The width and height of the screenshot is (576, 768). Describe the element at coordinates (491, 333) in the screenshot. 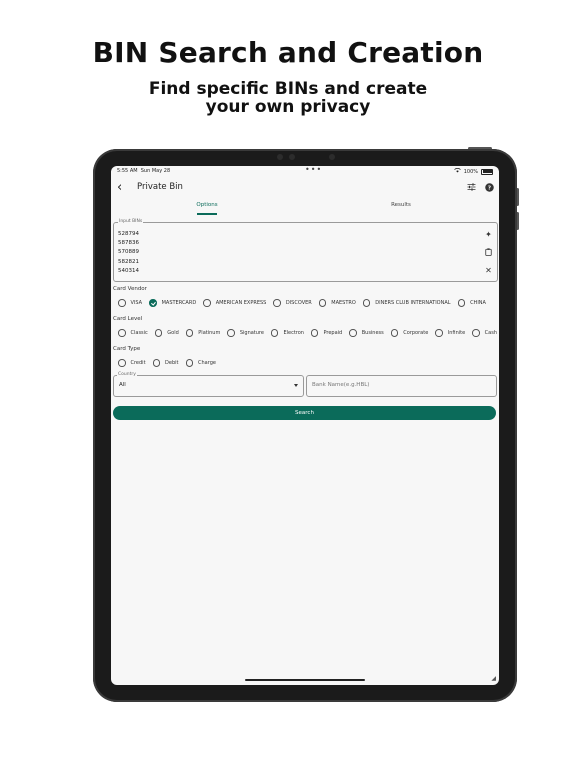

I see `radio-label: Cash` at that location.